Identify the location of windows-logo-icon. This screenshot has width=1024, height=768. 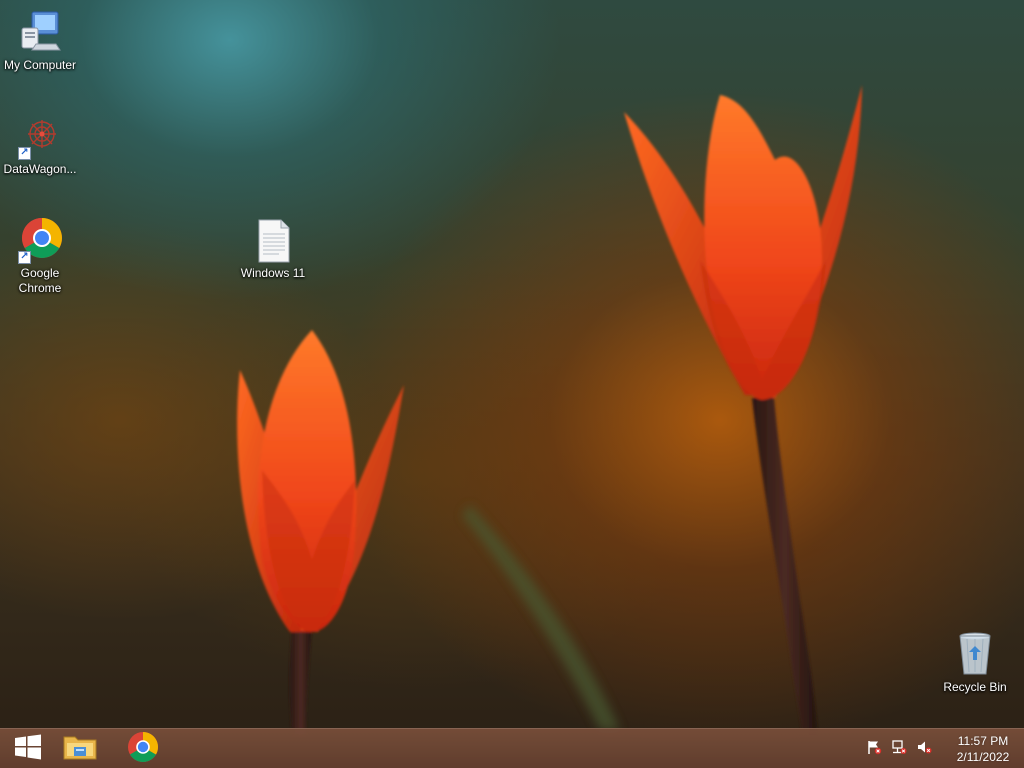
(28, 749).